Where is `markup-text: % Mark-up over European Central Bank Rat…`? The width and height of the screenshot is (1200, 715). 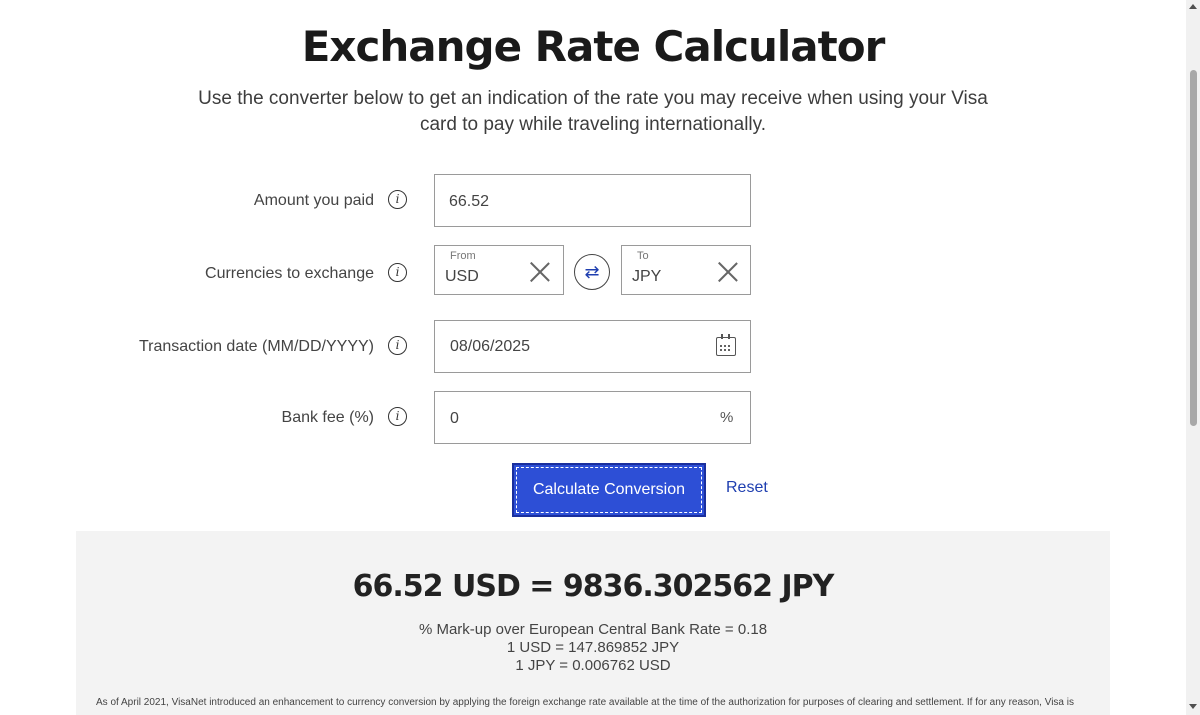
markup-text: % Mark-up over European Central Bank Rat… is located at coordinates (593, 629).